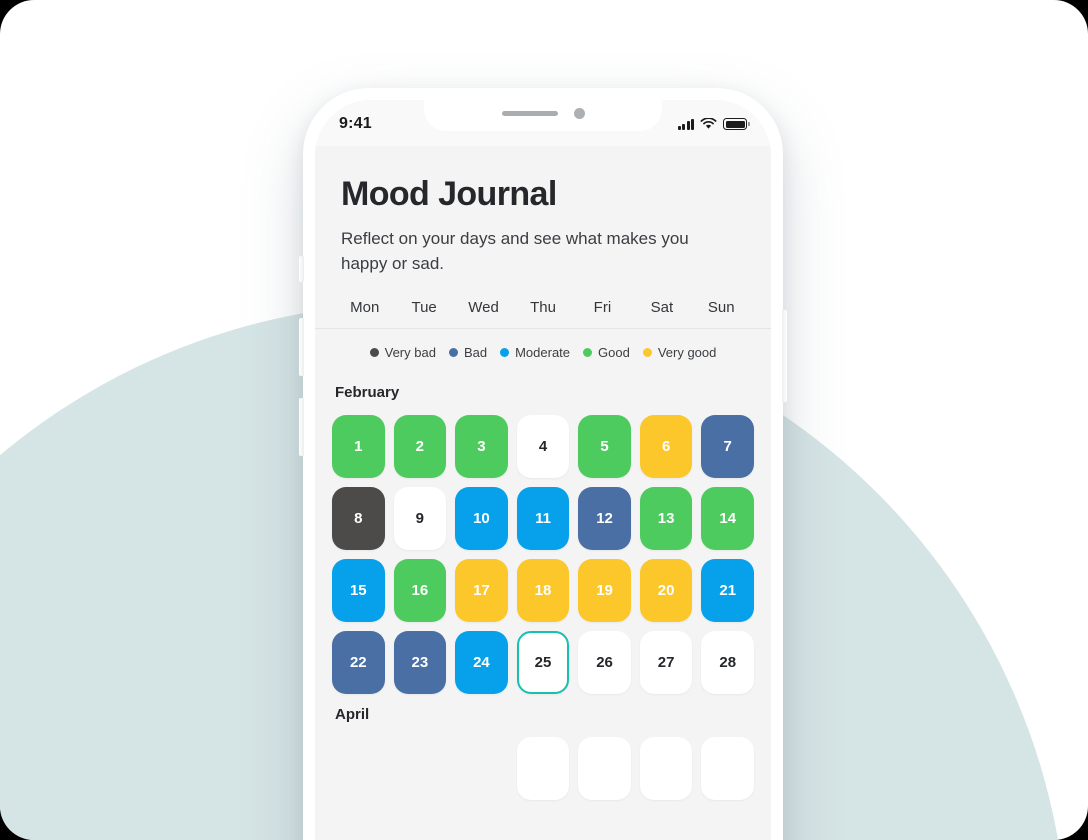 This screenshot has width=1088, height=840. What do you see at coordinates (687, 352) in the screenshot?
I see `legend-label: Very good` at bounding box center [687, 352].